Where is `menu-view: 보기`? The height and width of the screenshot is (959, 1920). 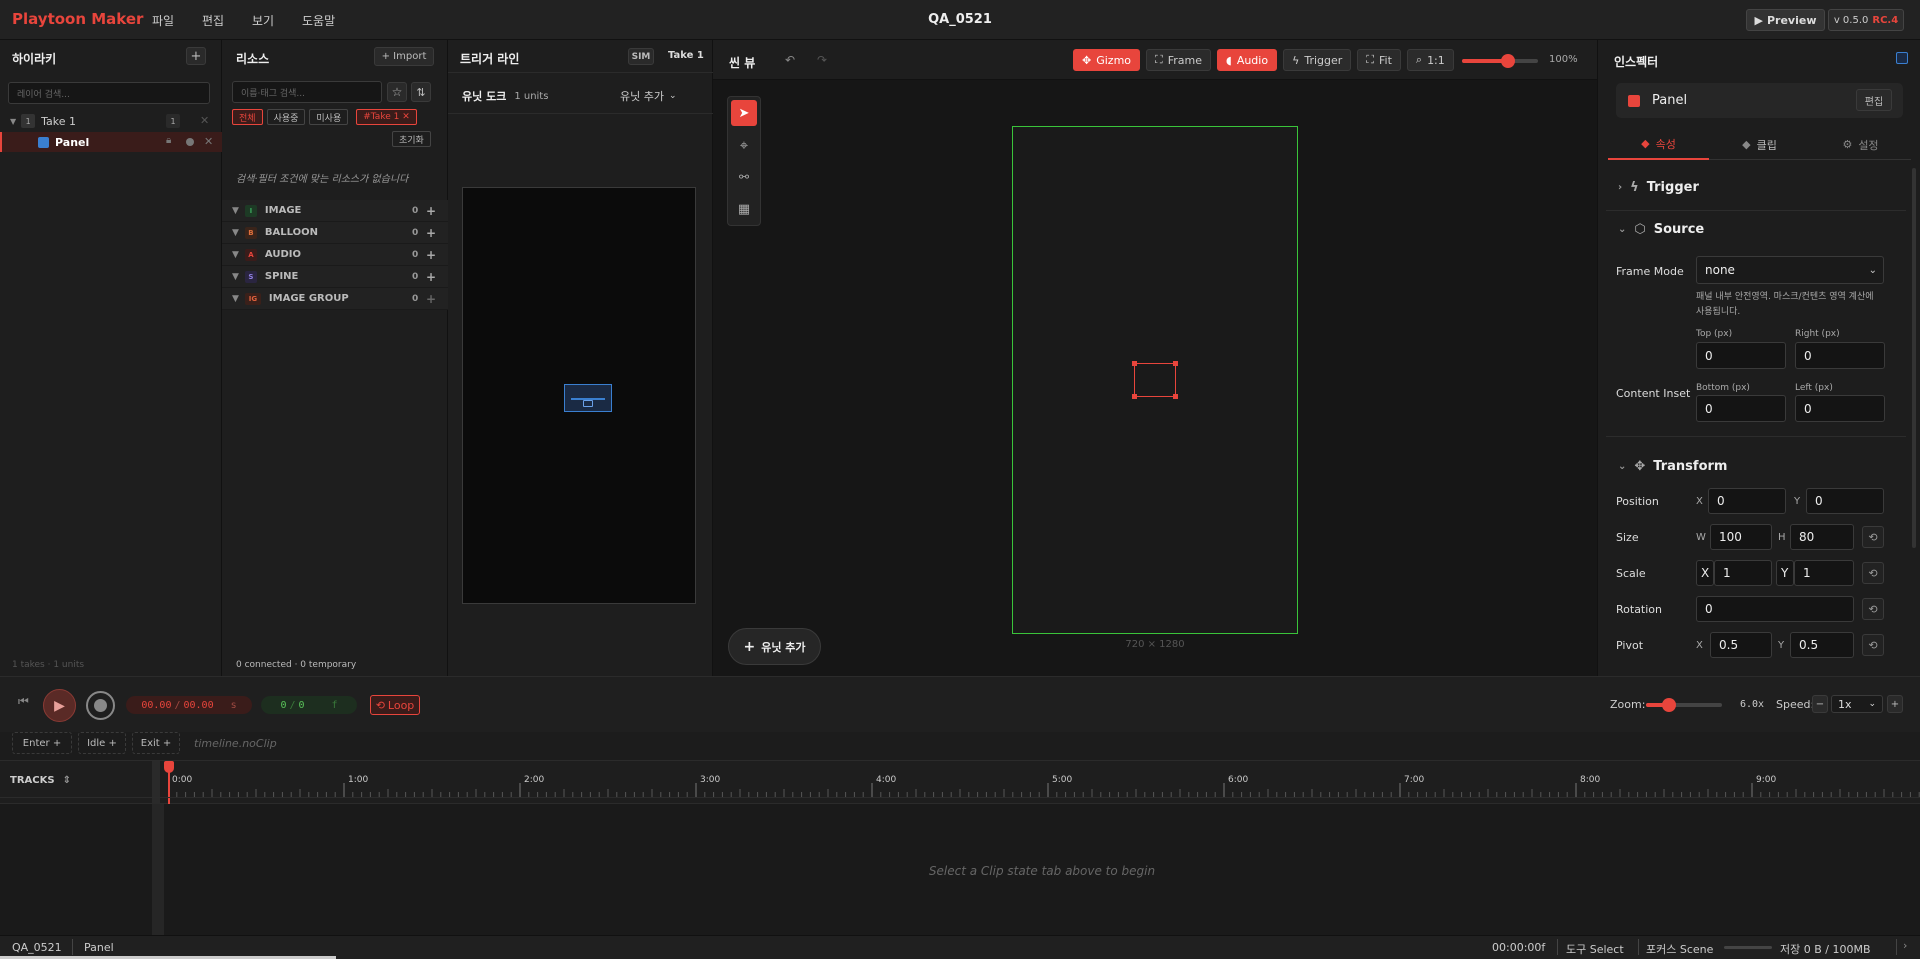 menu-view: 보기 is located at coordinates (263, 20).